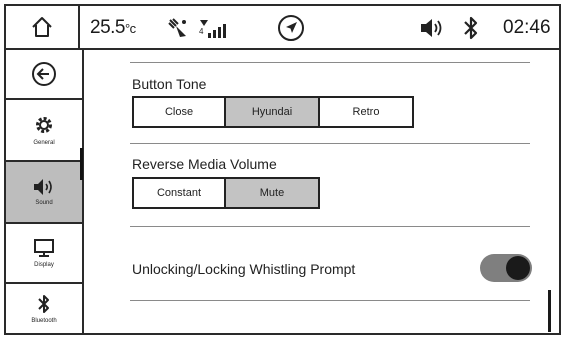  Describe the element at coordinates (44, 265) in the screenshot. I see `sidebar-item-label: Display` at that location.